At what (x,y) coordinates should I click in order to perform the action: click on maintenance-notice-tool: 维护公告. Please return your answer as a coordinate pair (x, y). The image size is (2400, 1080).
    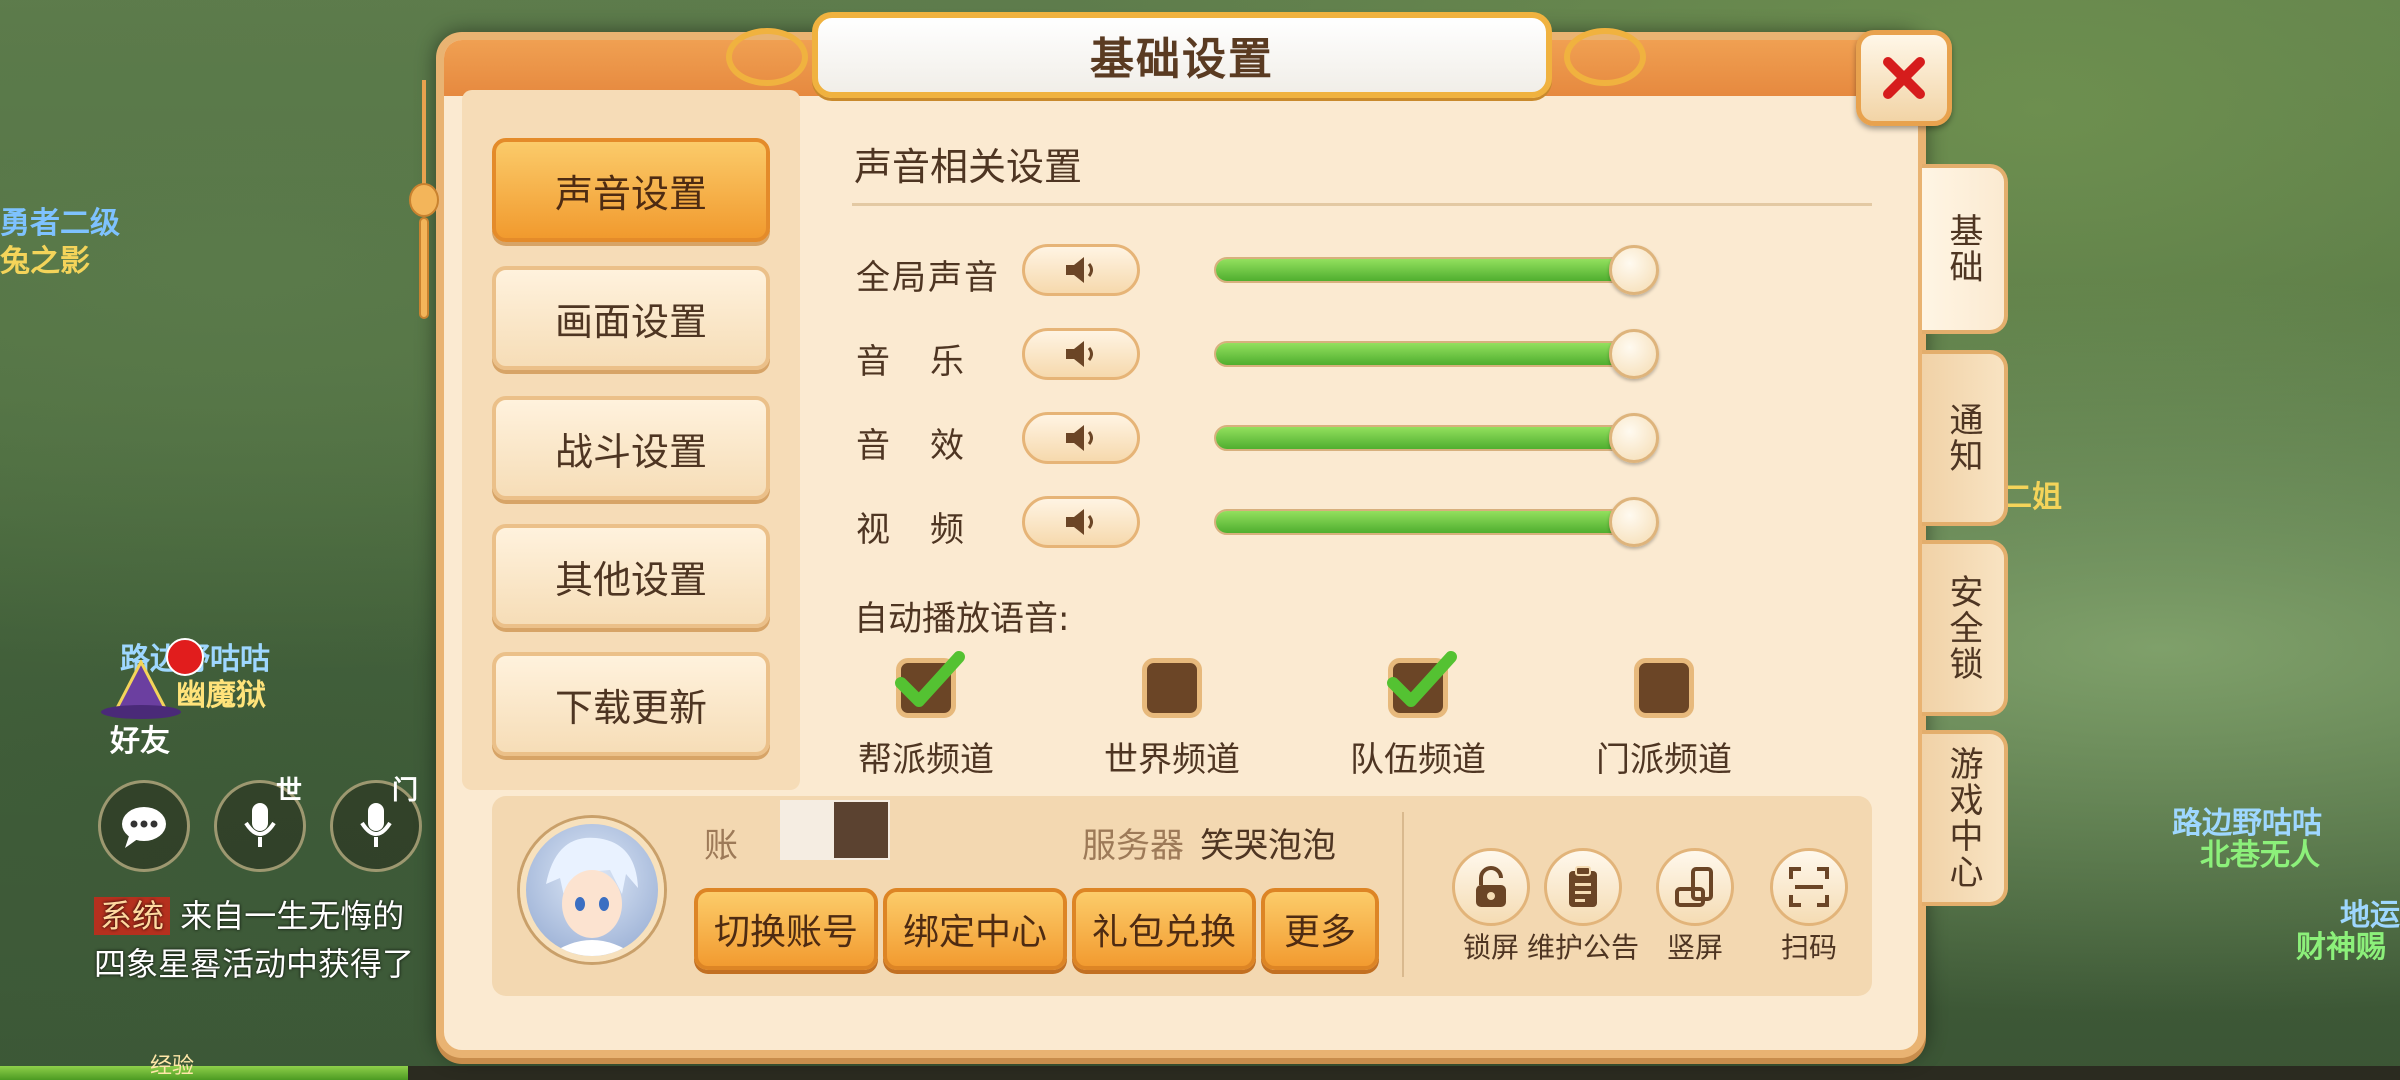
    Looking at the image, I should click on (1583, 907).